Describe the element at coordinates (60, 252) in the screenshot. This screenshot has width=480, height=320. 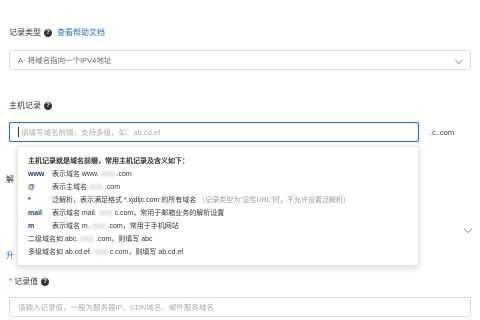
I see `tooltip-text: 多级域名如 ab.cd.ef.` at that location.